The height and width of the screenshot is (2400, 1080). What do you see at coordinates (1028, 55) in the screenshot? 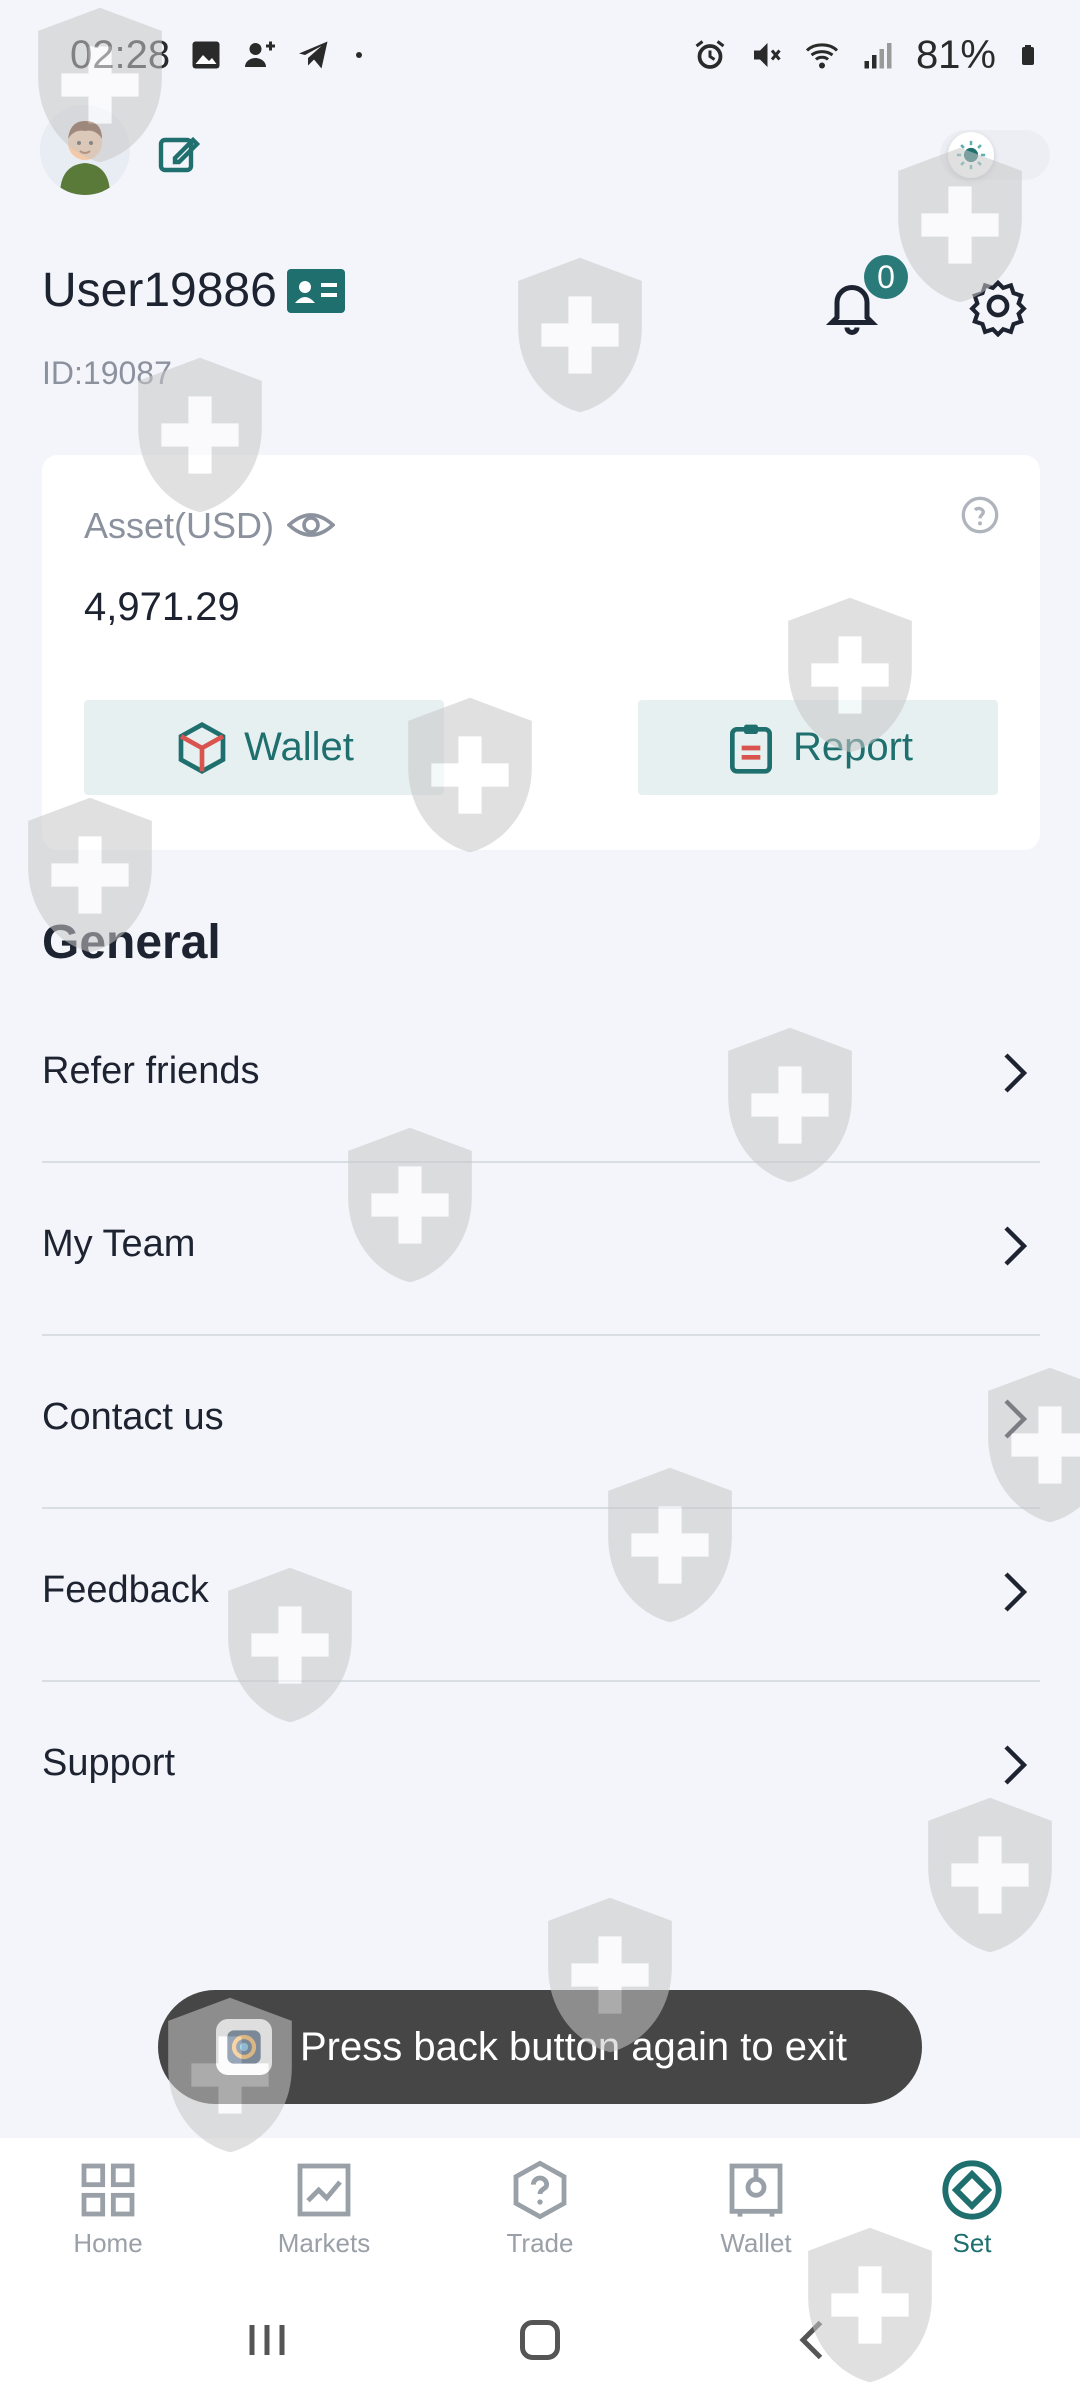
I see `battery-icon` at bounding box center [1028, 55].